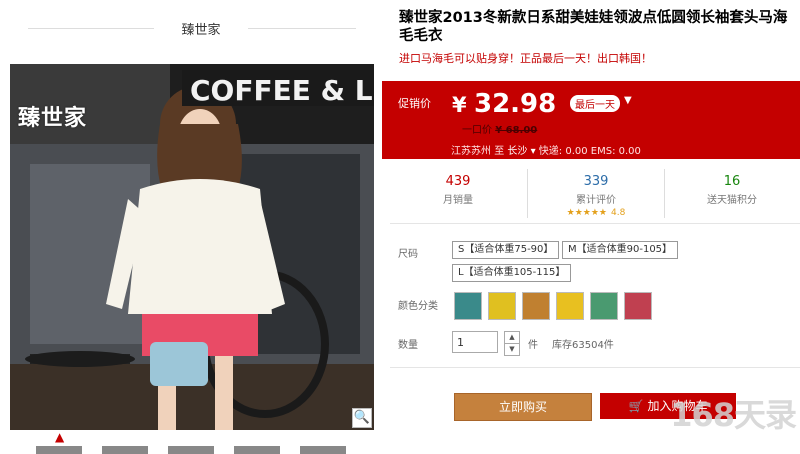 The image size is (800, 454). Describe the element at coordinates (516, 130) in the screenshot. I see `original-price-value: ¥ 68.00` at that location.